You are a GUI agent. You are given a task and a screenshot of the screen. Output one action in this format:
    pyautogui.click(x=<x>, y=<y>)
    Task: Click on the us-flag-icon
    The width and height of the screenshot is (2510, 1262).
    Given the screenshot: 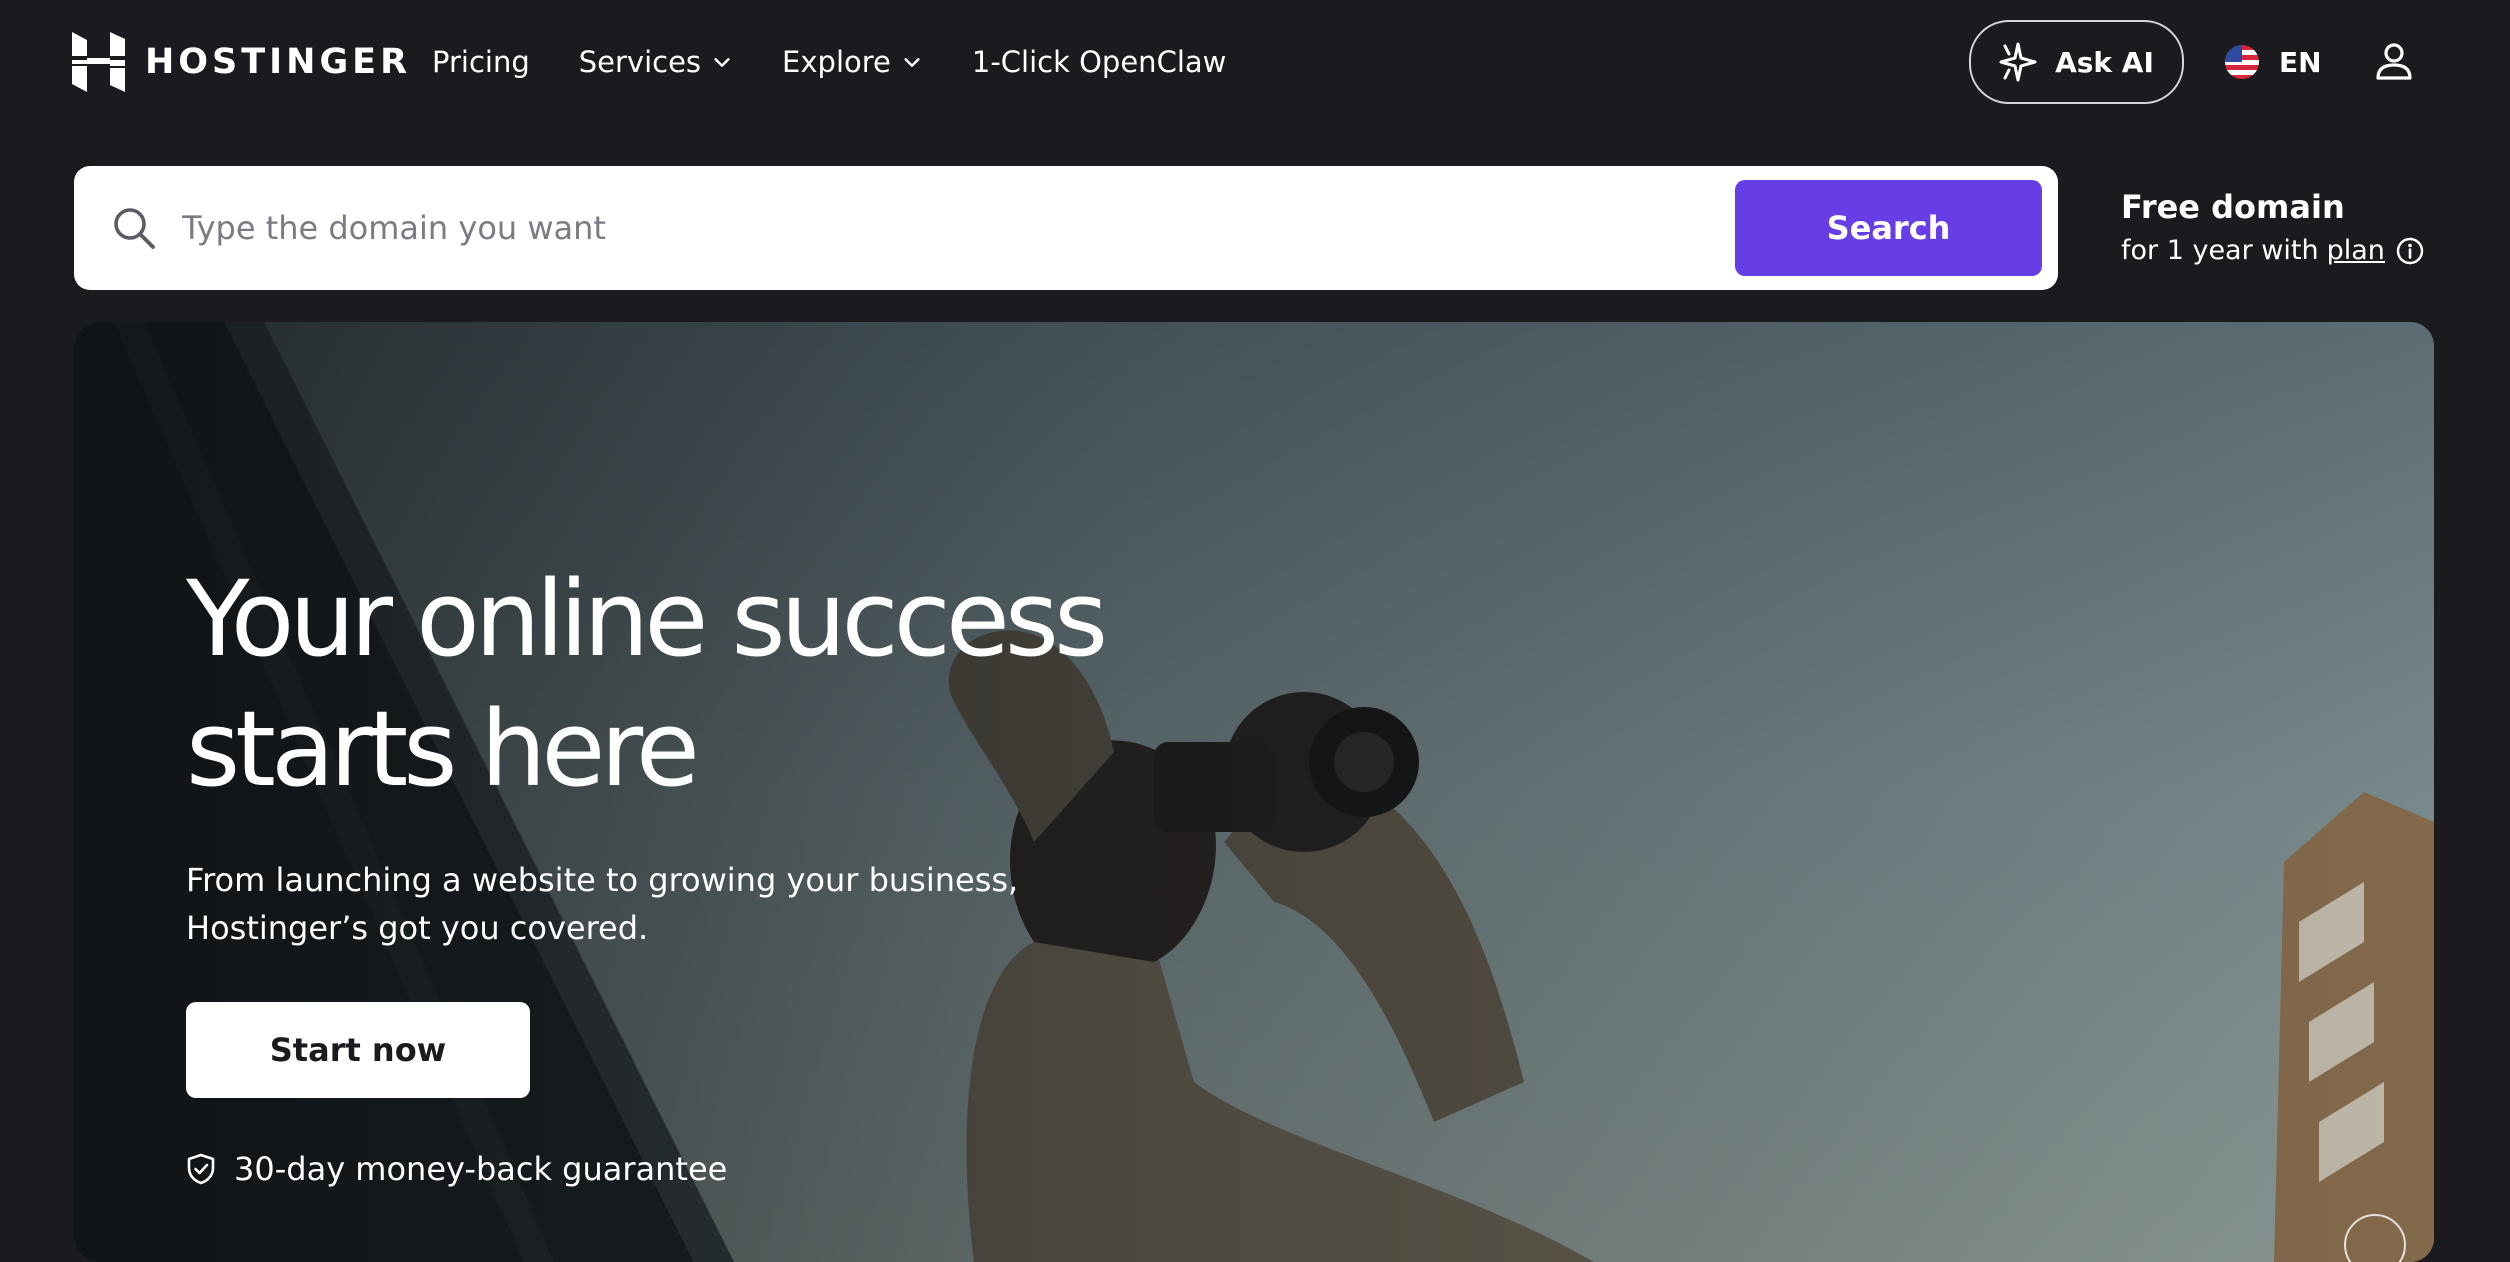 What is the action you would take?
    pyautogui.click(x=2242, y=62)
    